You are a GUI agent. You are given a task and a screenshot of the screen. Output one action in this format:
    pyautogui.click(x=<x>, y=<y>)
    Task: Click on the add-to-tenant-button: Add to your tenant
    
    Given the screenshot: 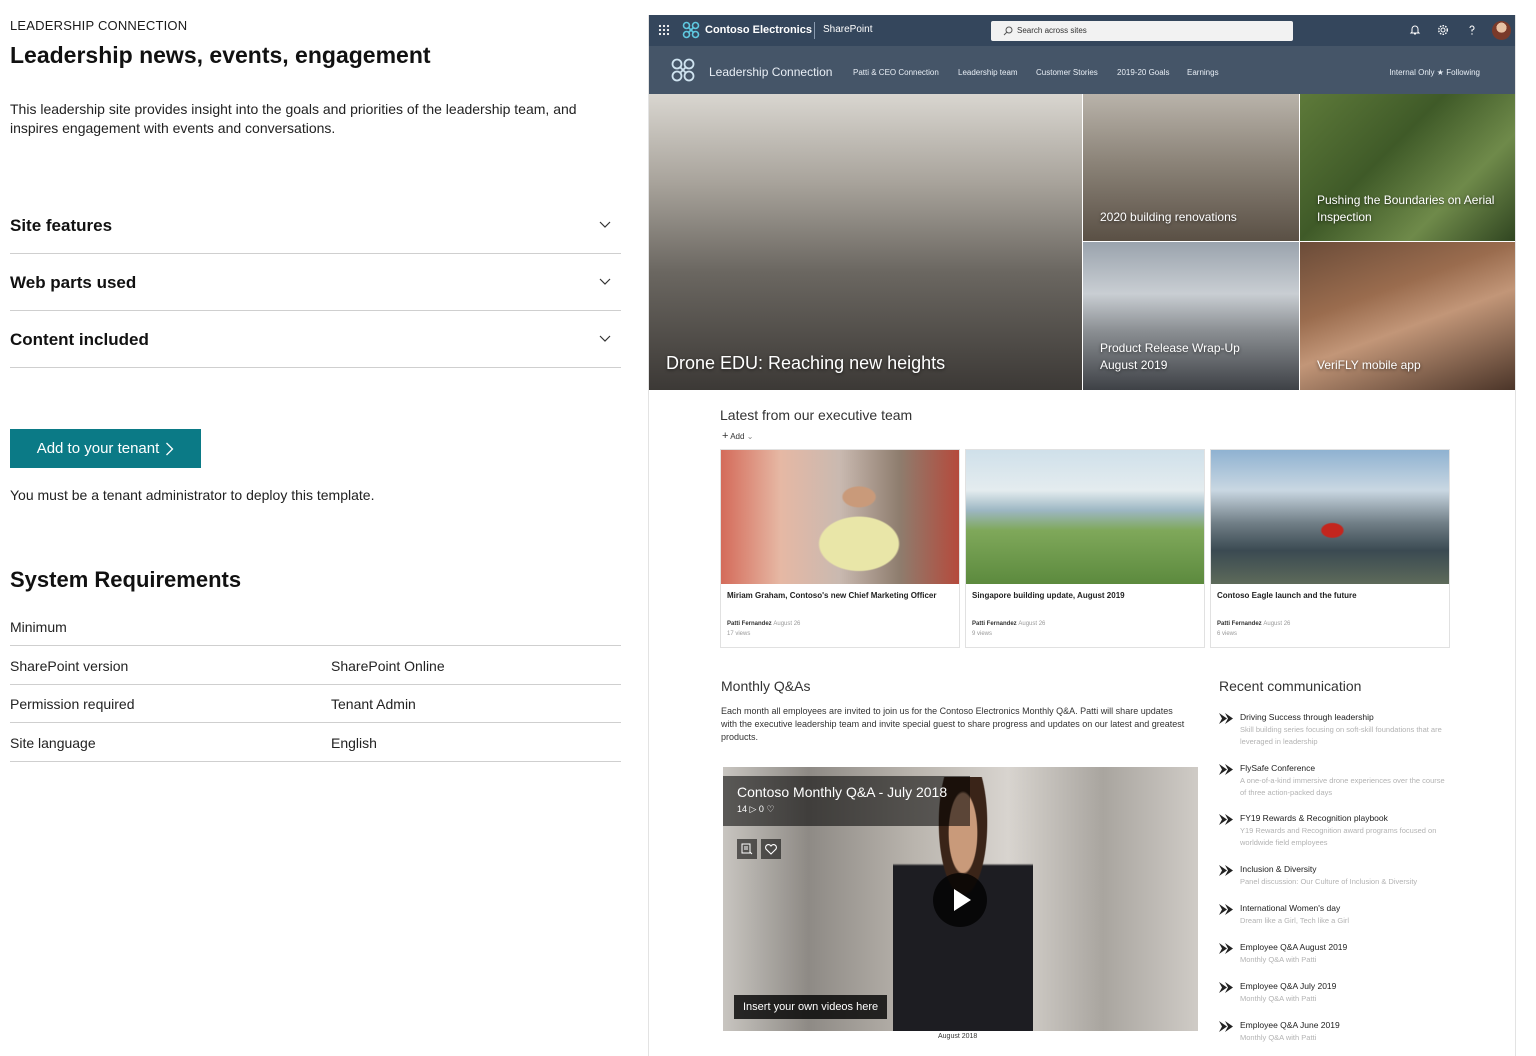 What is the action you would take?
    pyautogui.click(x=105, y=448)
    